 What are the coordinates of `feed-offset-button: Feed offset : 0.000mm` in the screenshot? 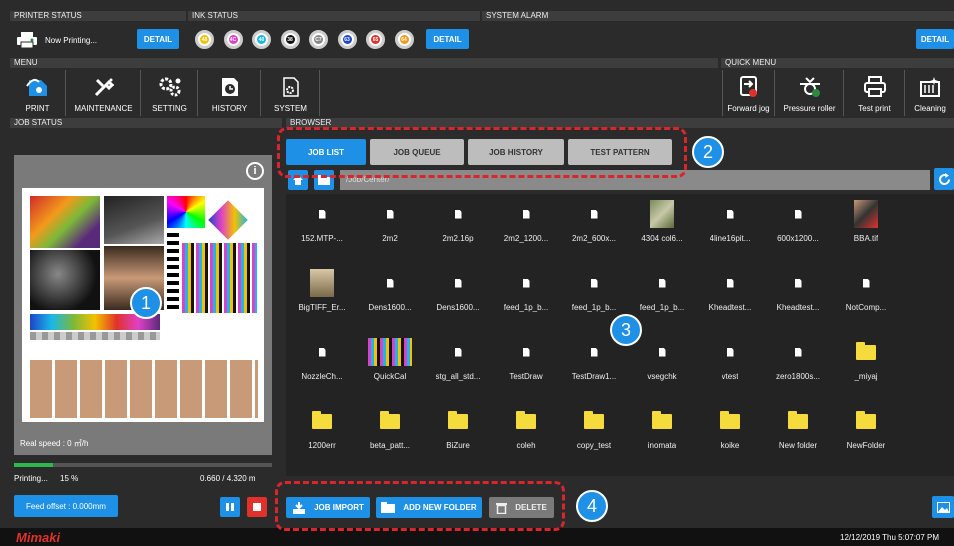 It's located at (66, 506).